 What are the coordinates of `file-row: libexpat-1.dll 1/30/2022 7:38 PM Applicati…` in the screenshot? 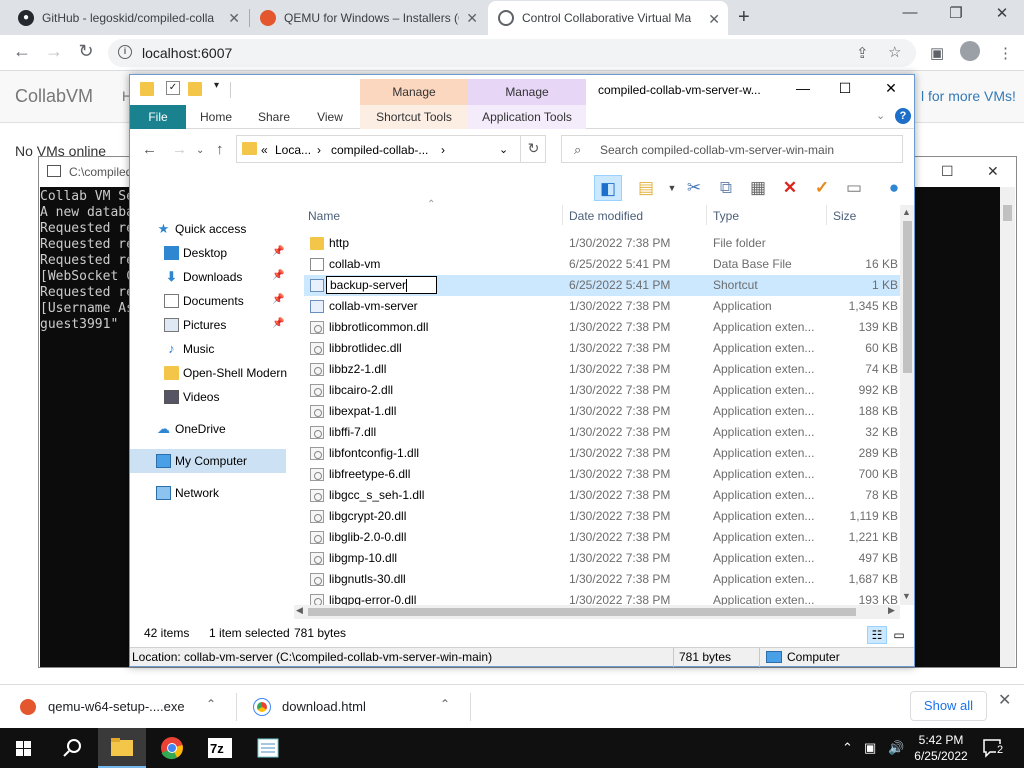 It's located at (602, 411).